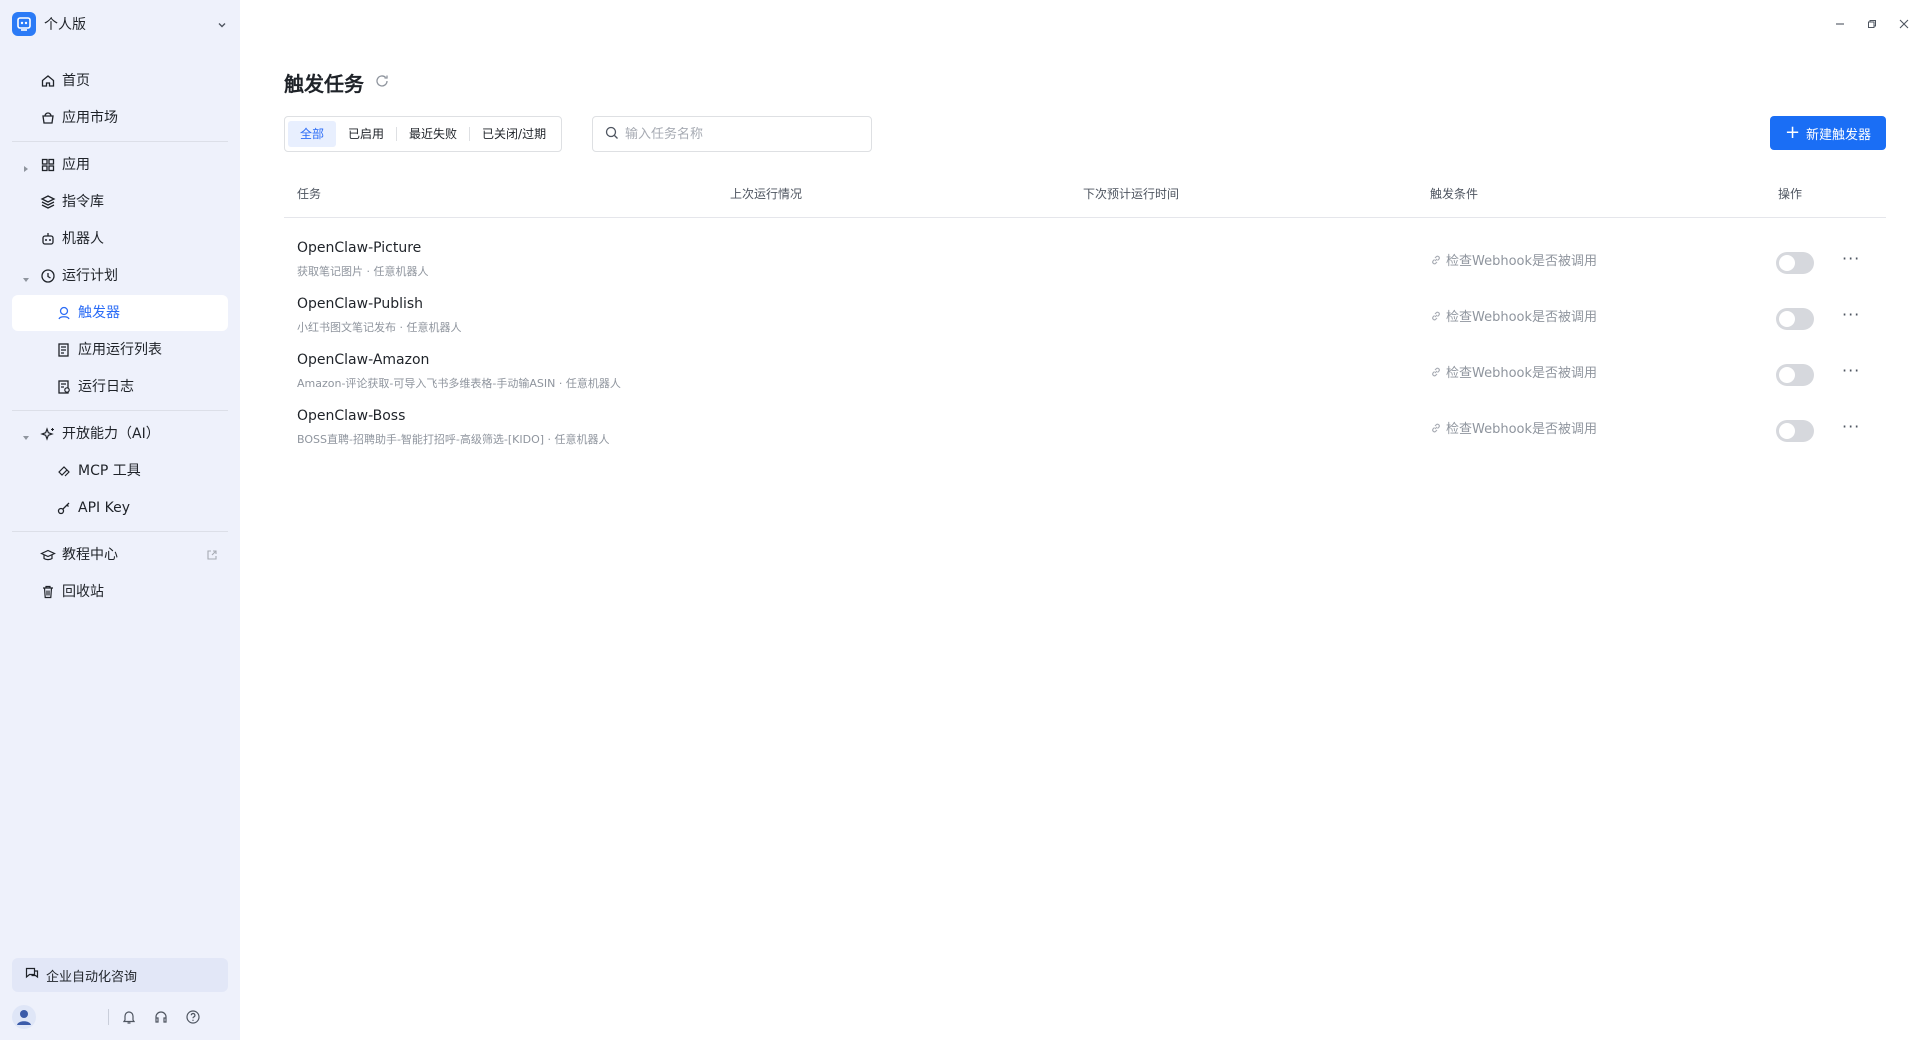  I want to click on sidebar-item-label: MCP 工具, so click(109, 471).